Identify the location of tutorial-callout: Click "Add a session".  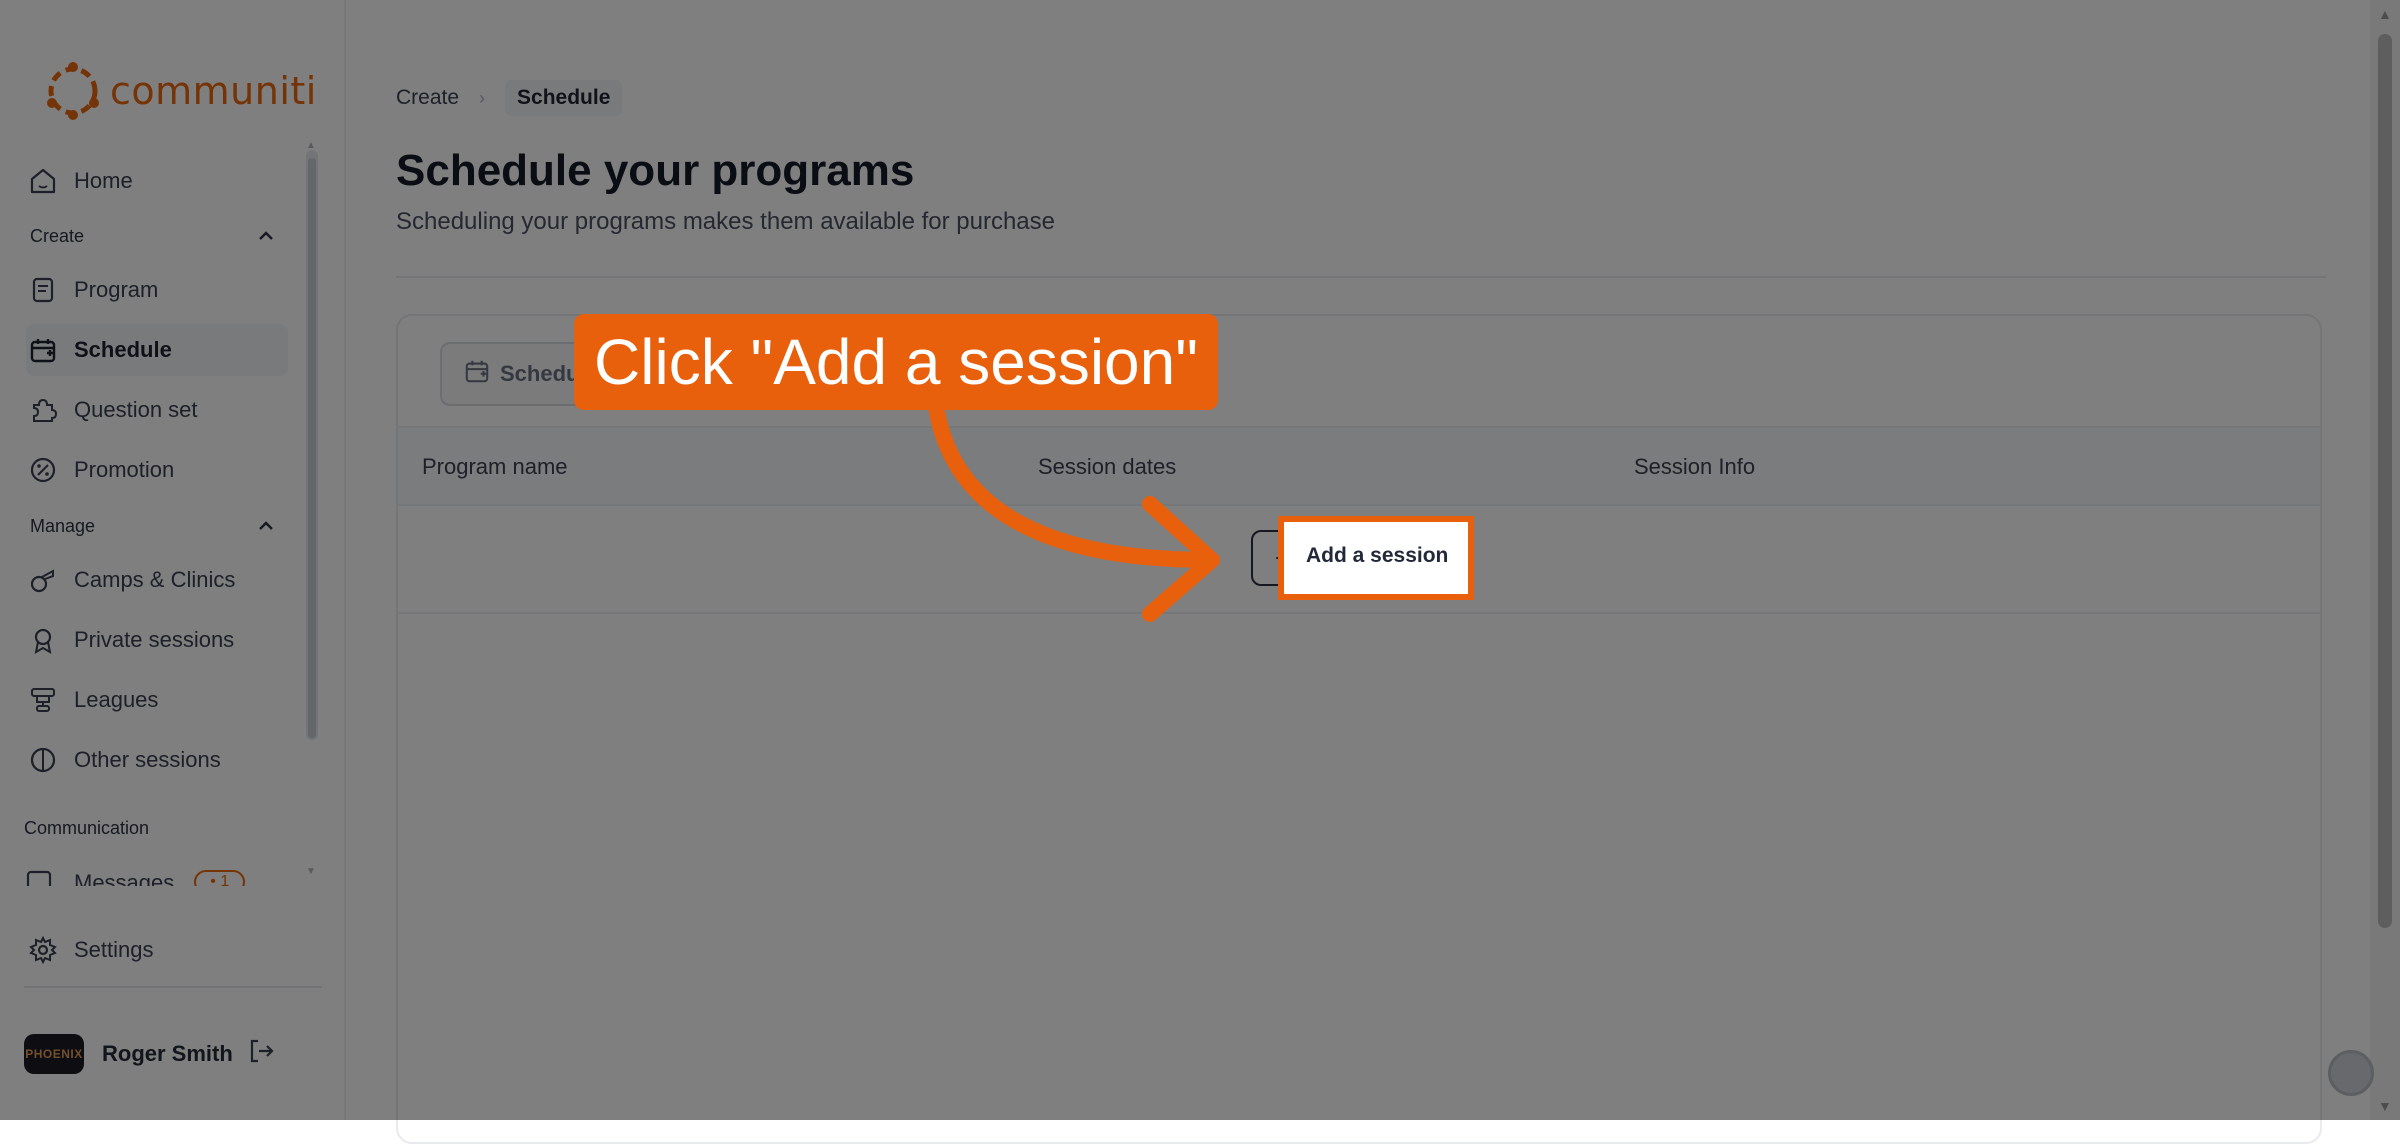
(896, 362).